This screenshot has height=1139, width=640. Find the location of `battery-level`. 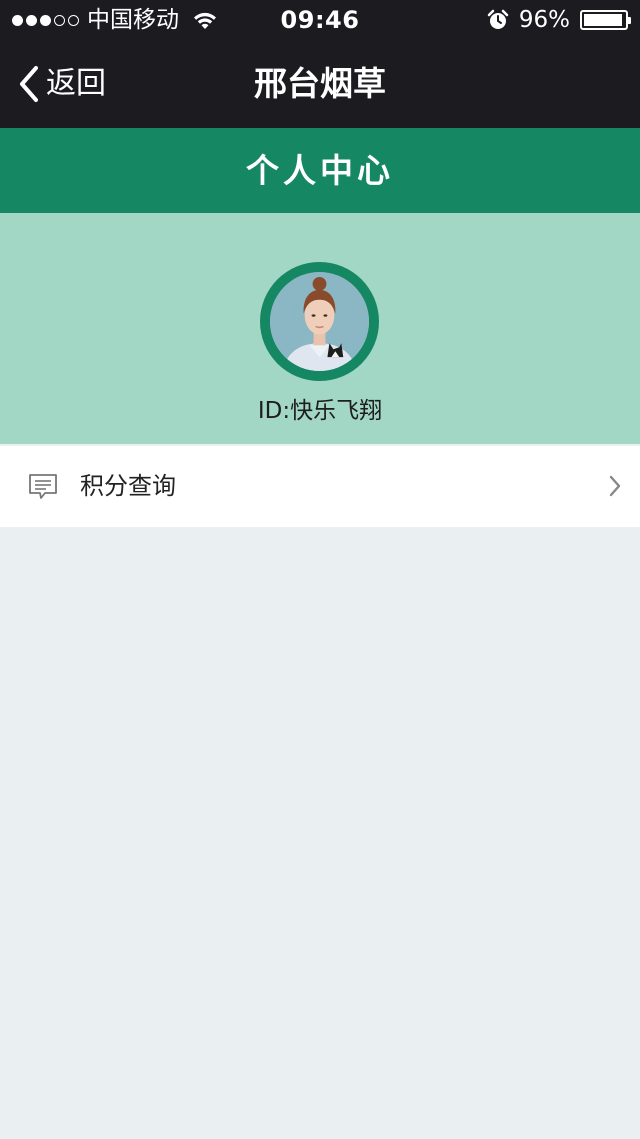

battery-level is located at coordinates (603, 20).